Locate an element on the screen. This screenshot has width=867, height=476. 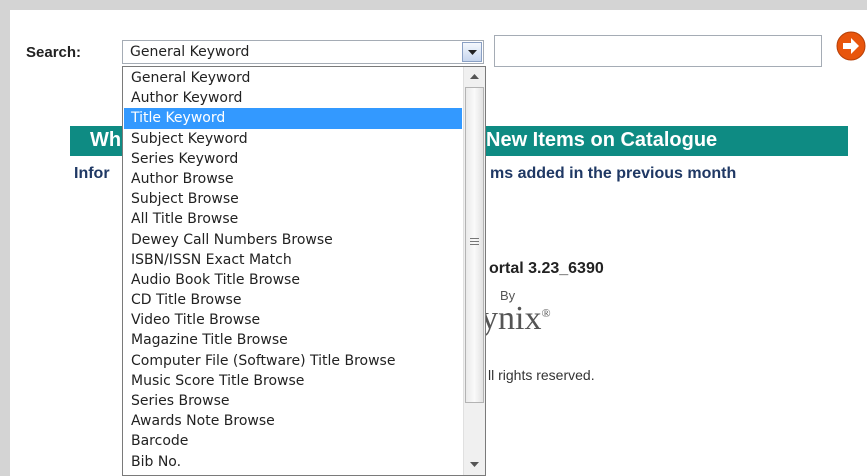
banner-title: New Items on Catalogue is located at coordinates (602, 140).